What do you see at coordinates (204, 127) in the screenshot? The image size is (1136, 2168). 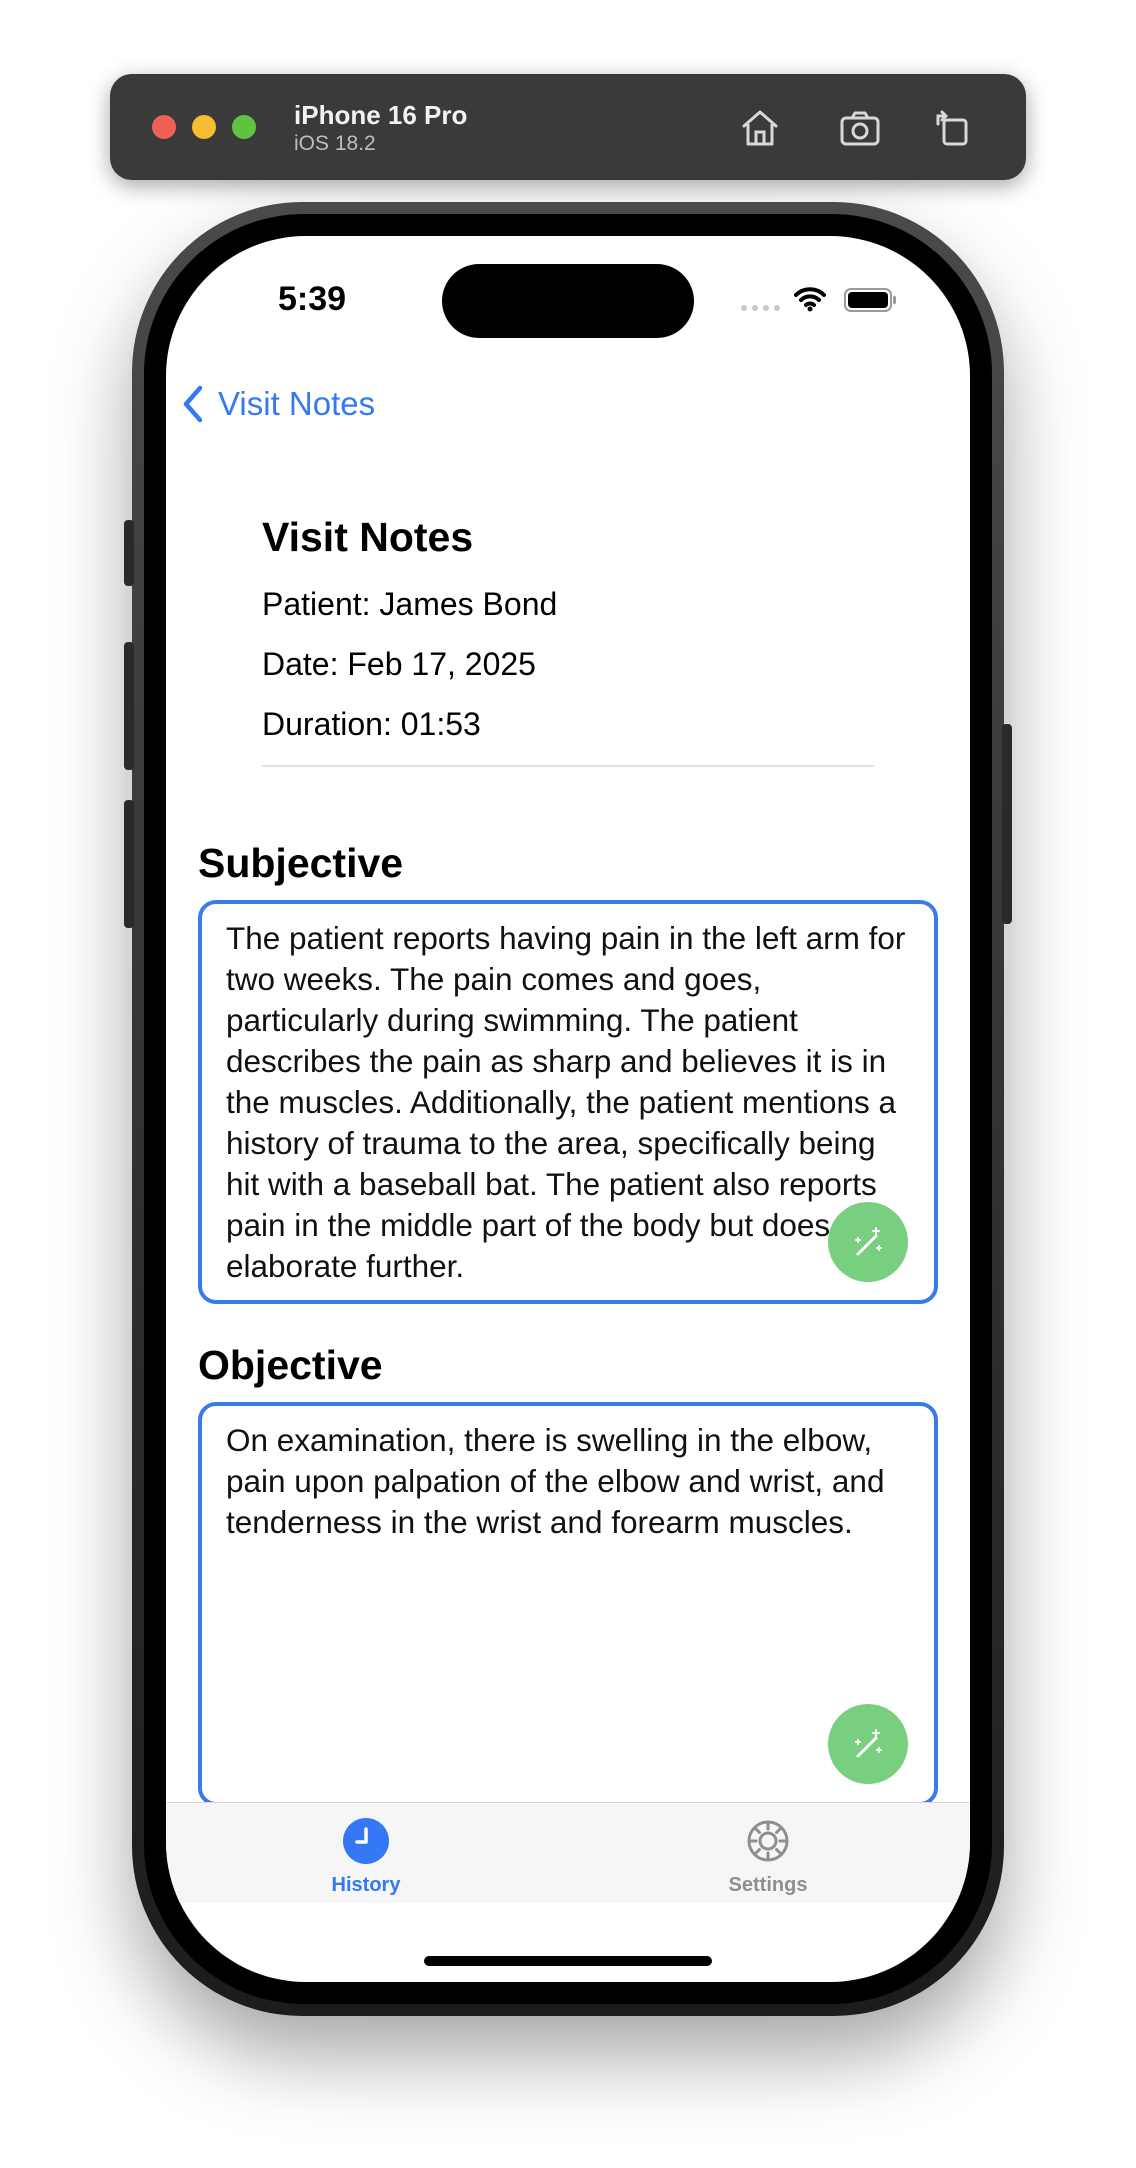 I see `minimize-window-button` at bounding box center [204, 127].